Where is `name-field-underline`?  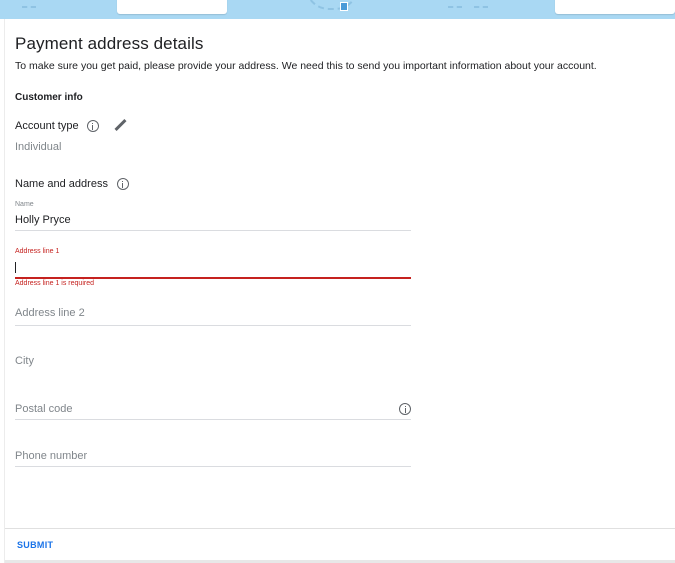
name-field-underline is located at coordinates (213, 230).